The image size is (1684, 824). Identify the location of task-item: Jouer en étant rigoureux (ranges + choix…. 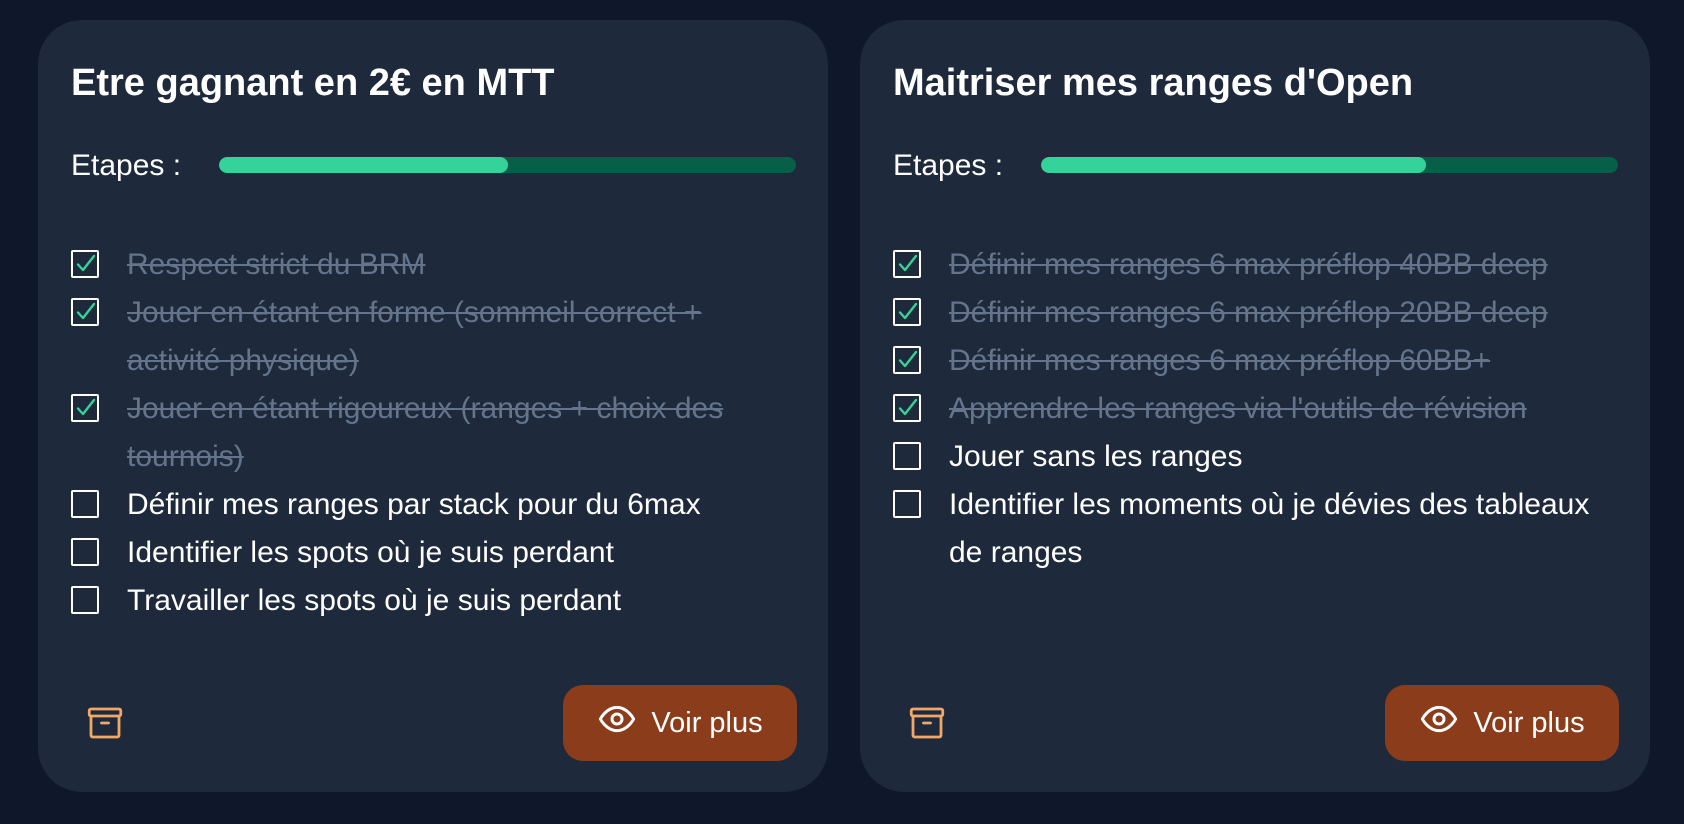
(432, 433).